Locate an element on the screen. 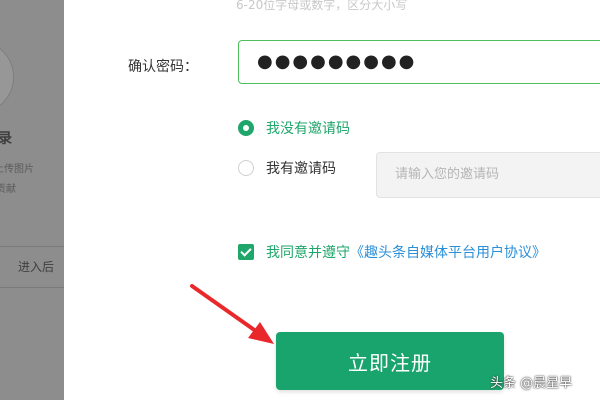 This screenshot has width=600, height=400. password-hint: 6-20位字母或数字，区分大小写 is located at coordinates (322, 6).